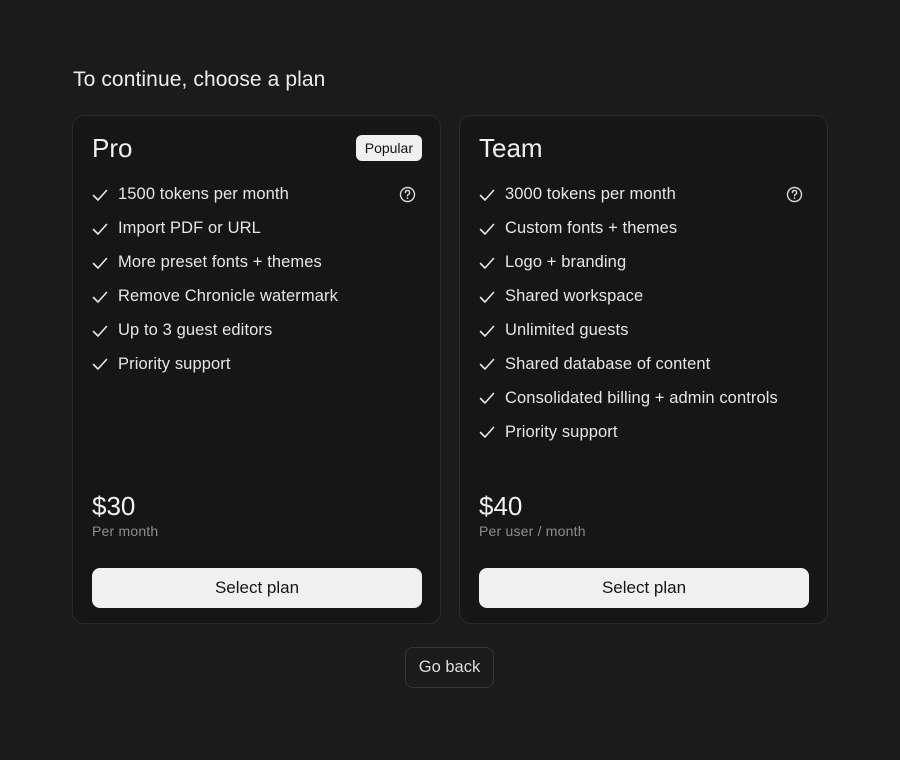  I want to click on feature-text: Custom fonts + themes, so click(591, 228).